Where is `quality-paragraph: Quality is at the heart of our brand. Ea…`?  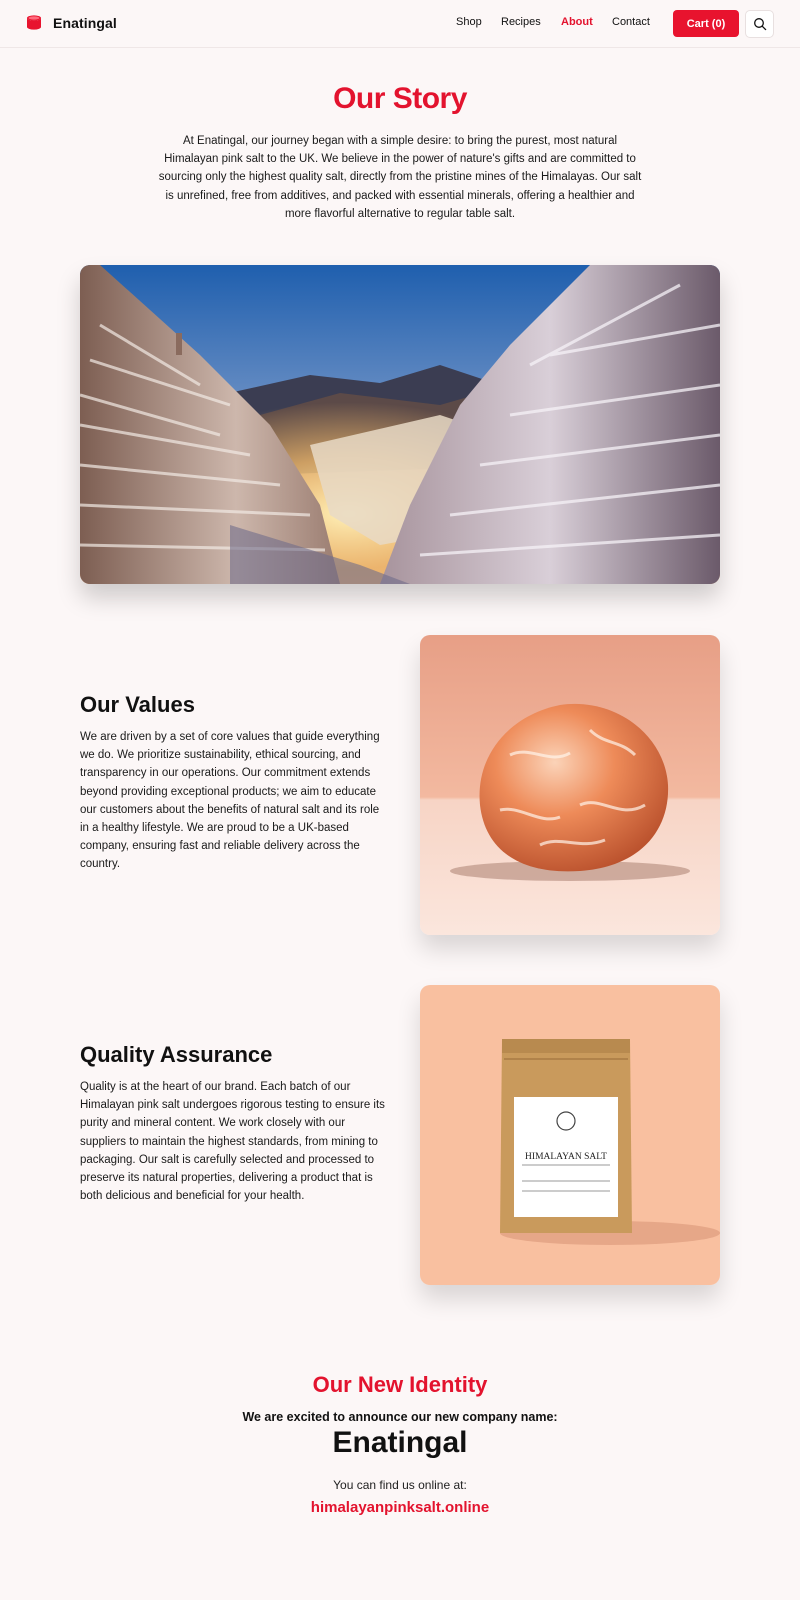
quality-paragraph: Quality is at the heart of our brand. Ea… is located at coordinates (232, 1142).